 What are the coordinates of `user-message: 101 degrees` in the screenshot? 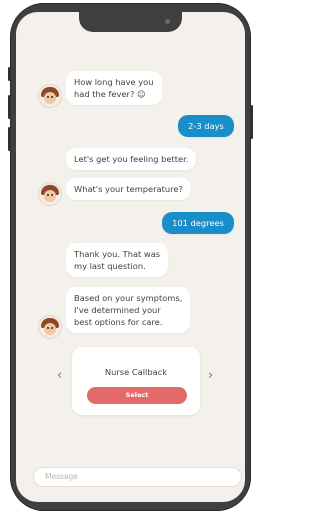 It's located at (198, 223).